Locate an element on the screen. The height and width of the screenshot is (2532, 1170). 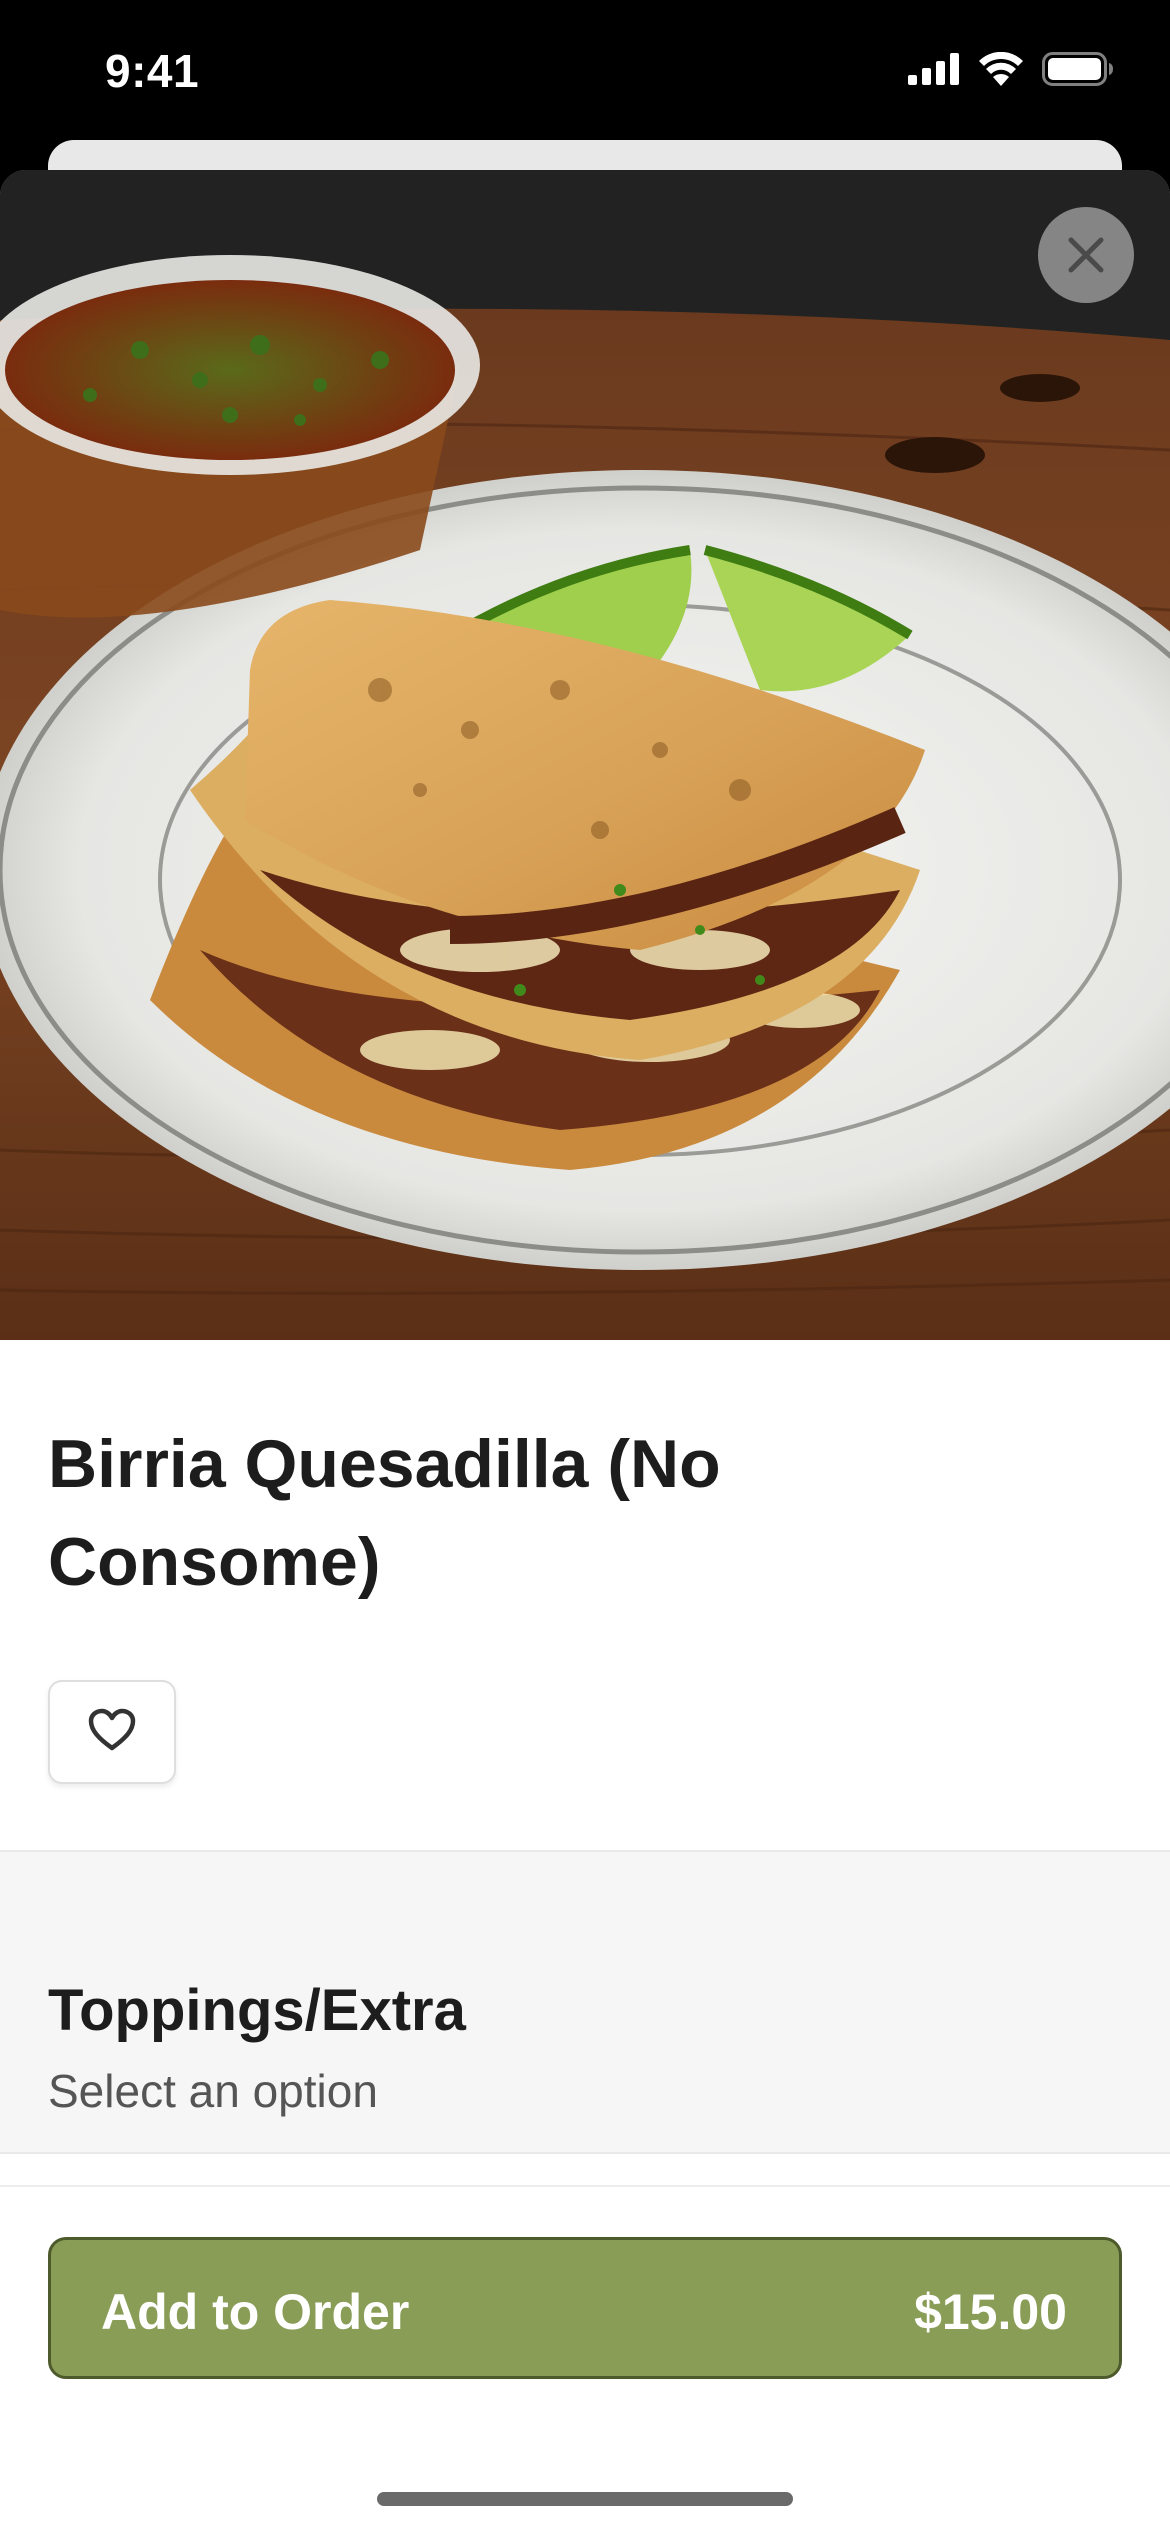
close-icon is located at coordinates (1086, 255).